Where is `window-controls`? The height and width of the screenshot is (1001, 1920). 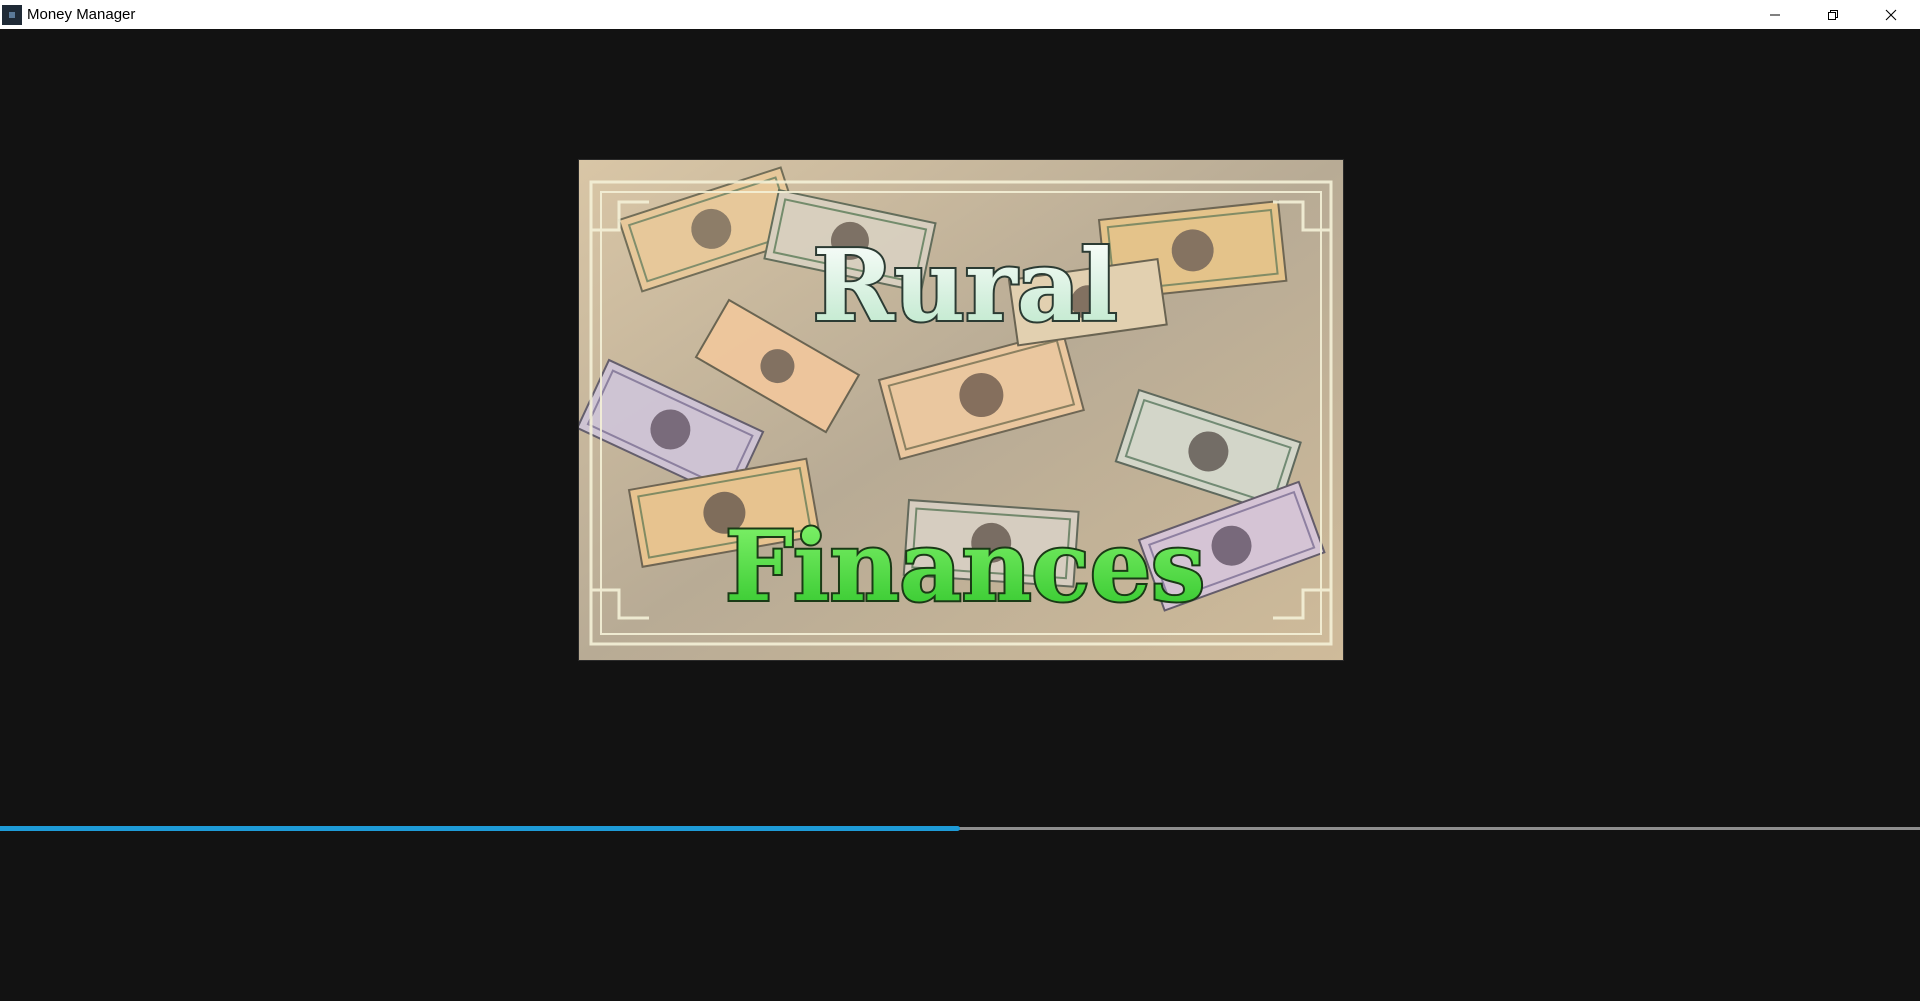
window-controls is located at coordinates (1833, 14).